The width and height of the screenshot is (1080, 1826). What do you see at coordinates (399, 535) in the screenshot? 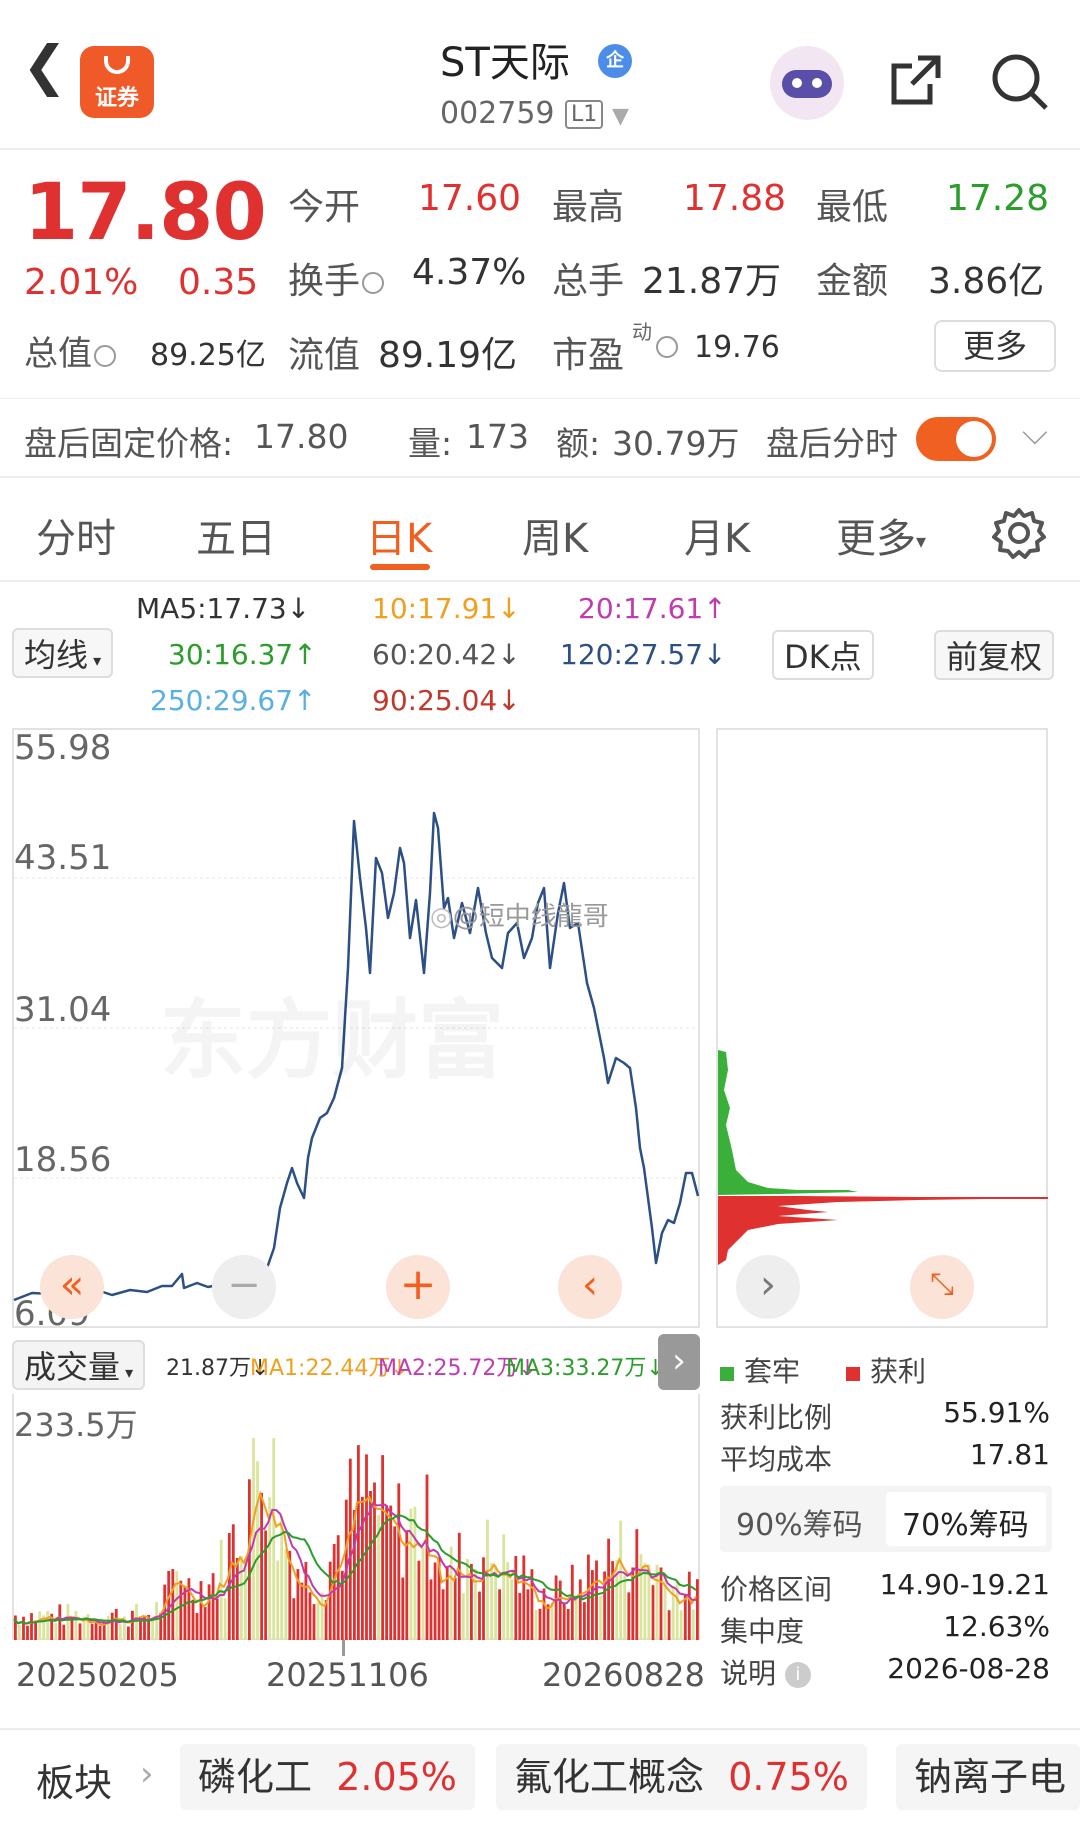
I see `tab-daily-k: 日K` at bounding box center [399, 535].